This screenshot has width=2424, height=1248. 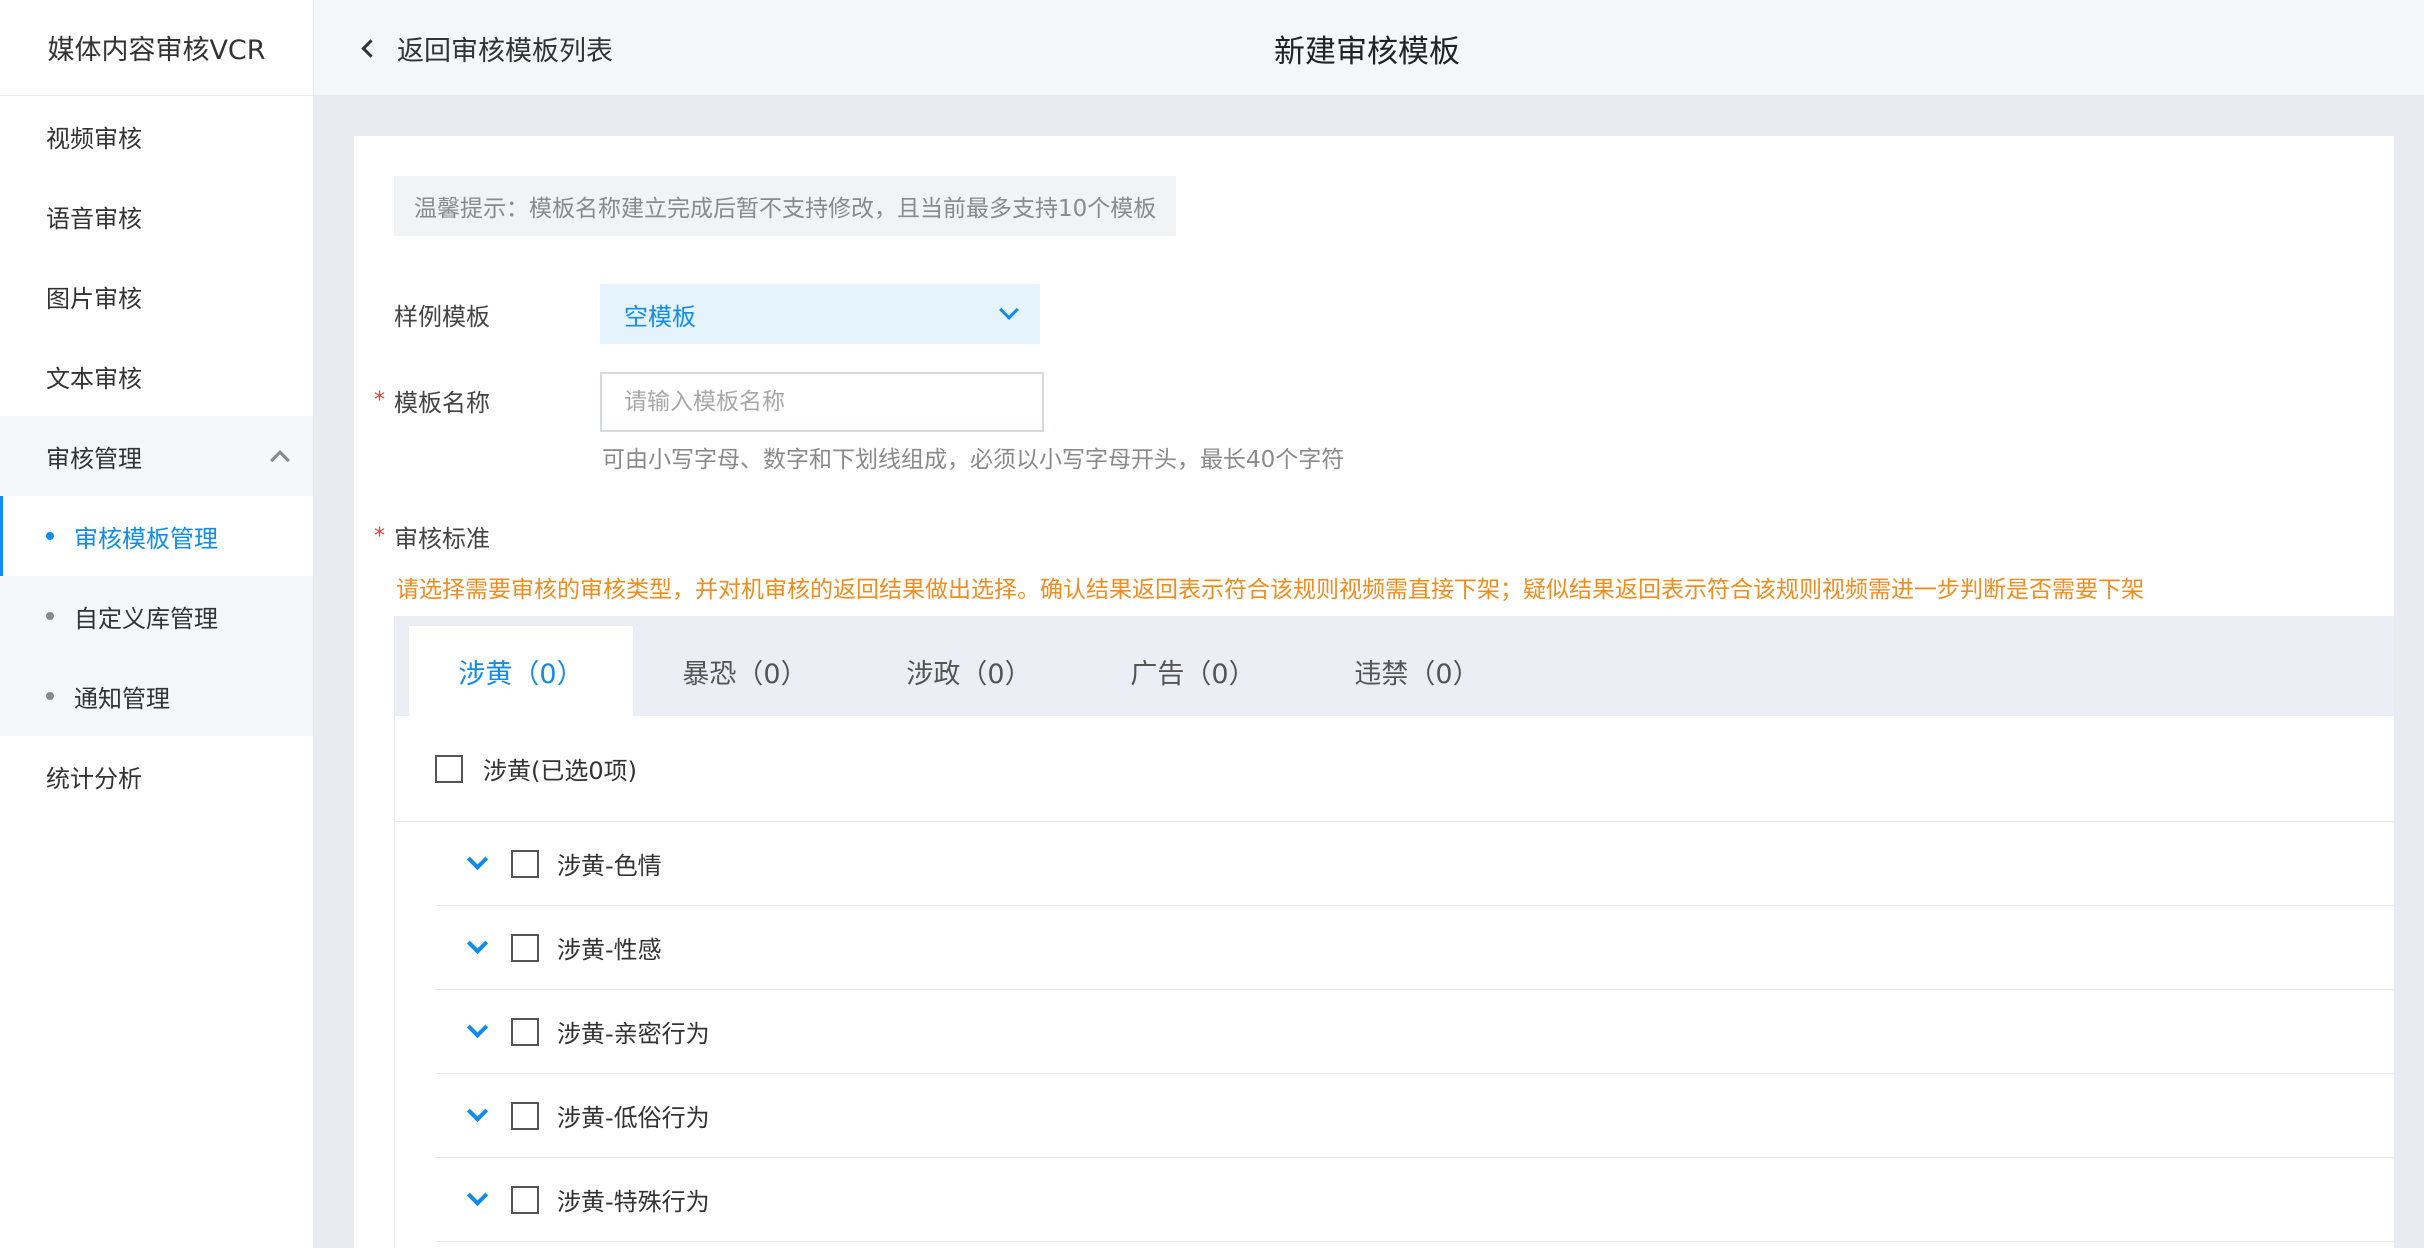 I want to click on list-item: 涉黄-亲密行为, so click(x=1415, y=1032).